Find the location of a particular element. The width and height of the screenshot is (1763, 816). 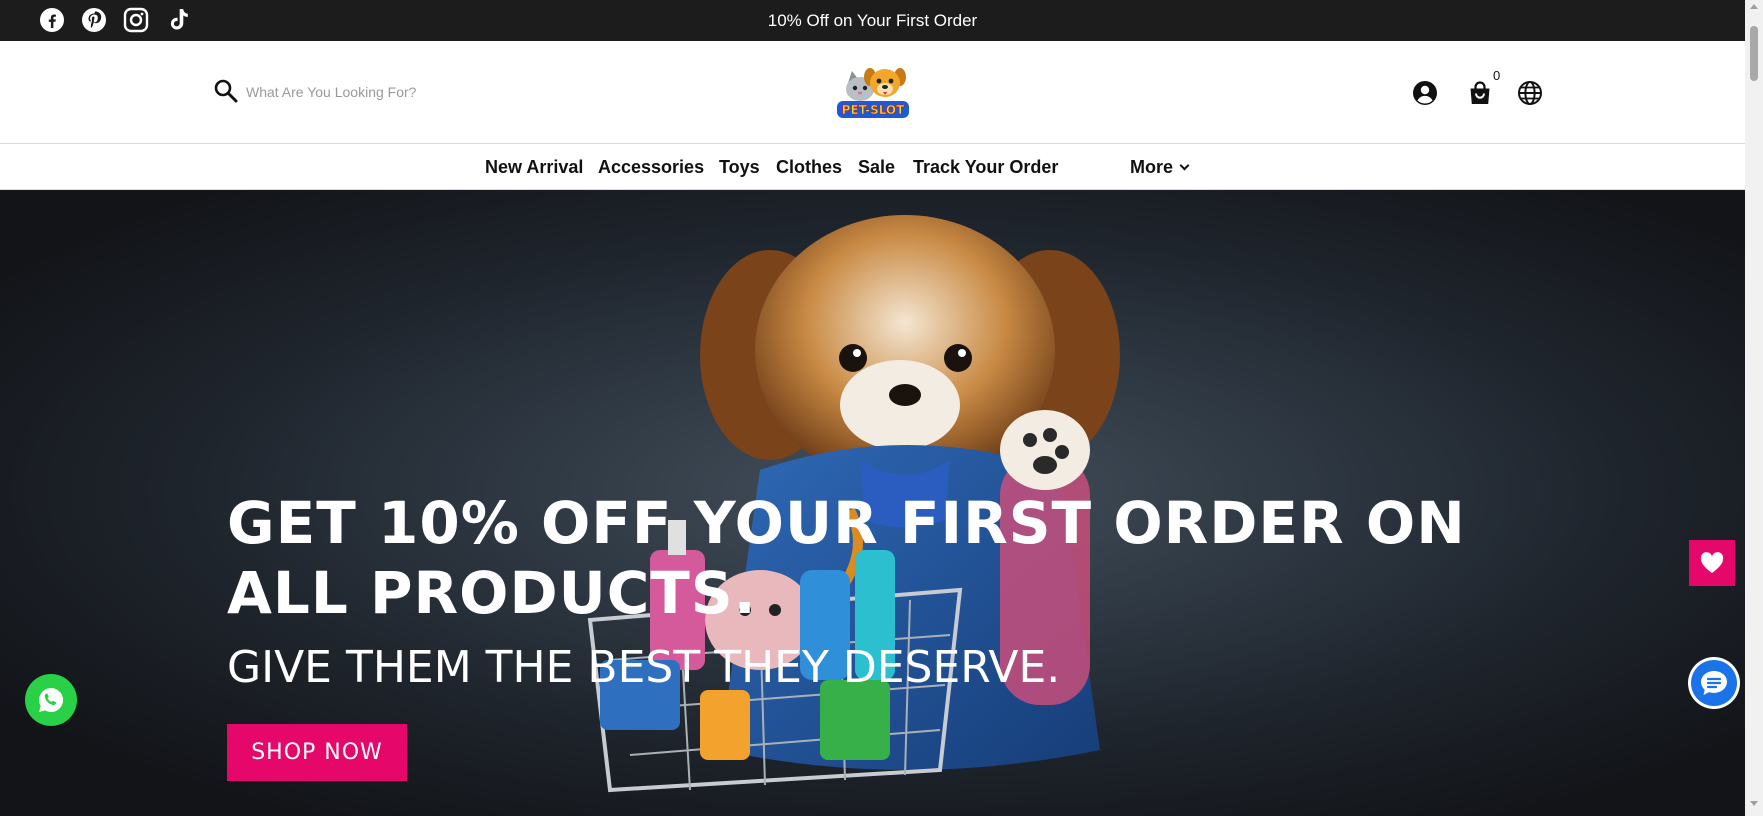

whatsapp-icon is located at coordinates (51, 699).